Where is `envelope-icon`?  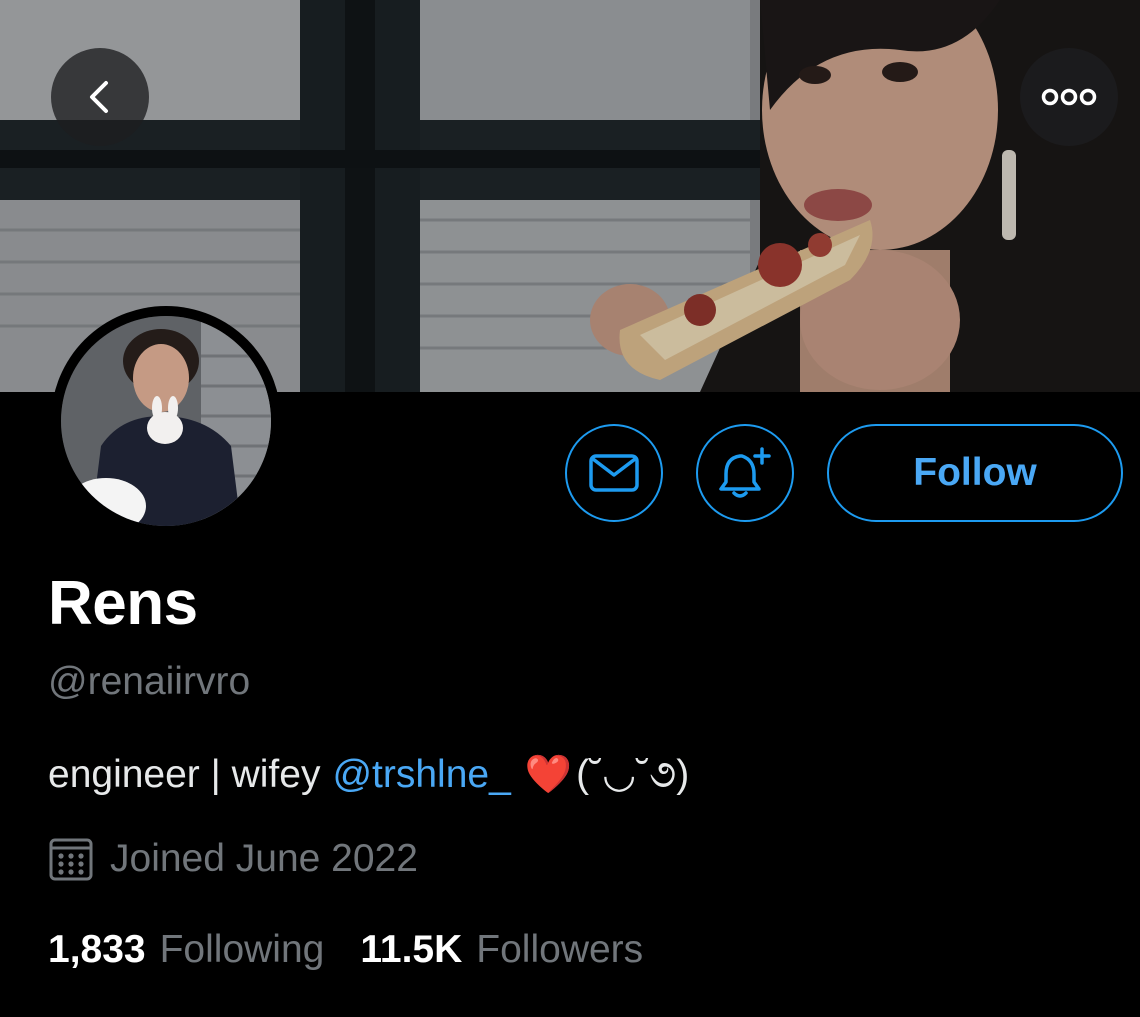 envelope-icon is located at coordinates (614, 473).